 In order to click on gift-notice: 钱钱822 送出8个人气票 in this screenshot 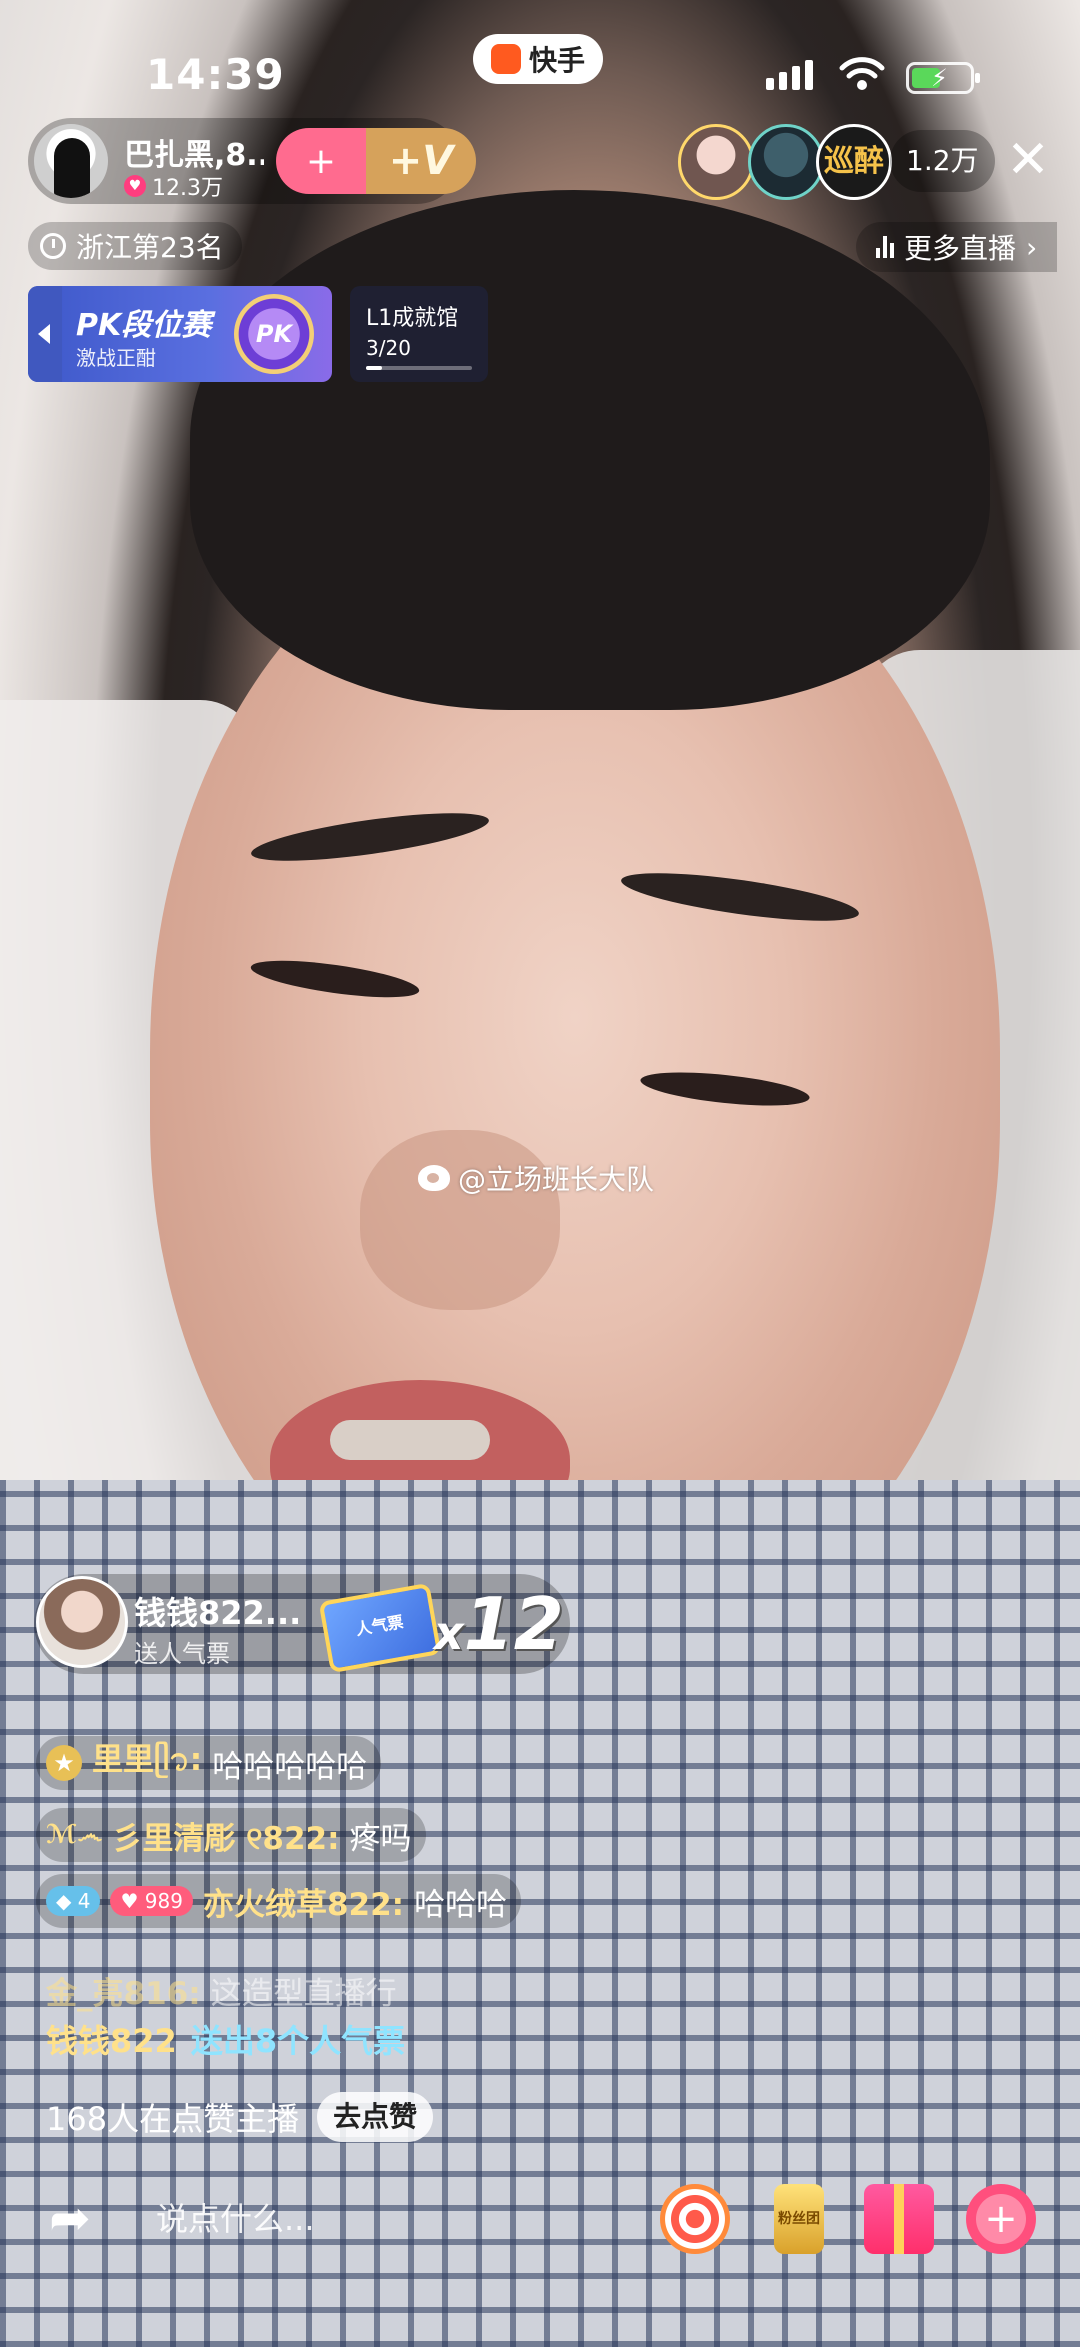, I will do `click(225, 2039)`.